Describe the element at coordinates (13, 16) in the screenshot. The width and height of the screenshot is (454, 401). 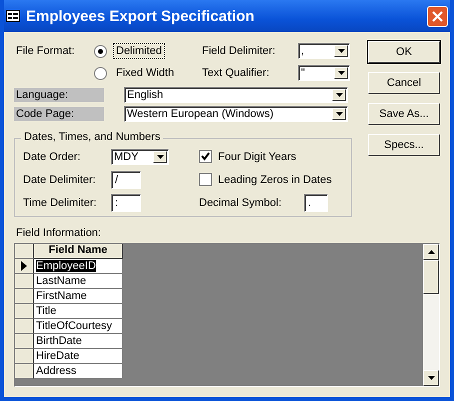
I see `form-icon` at that location.